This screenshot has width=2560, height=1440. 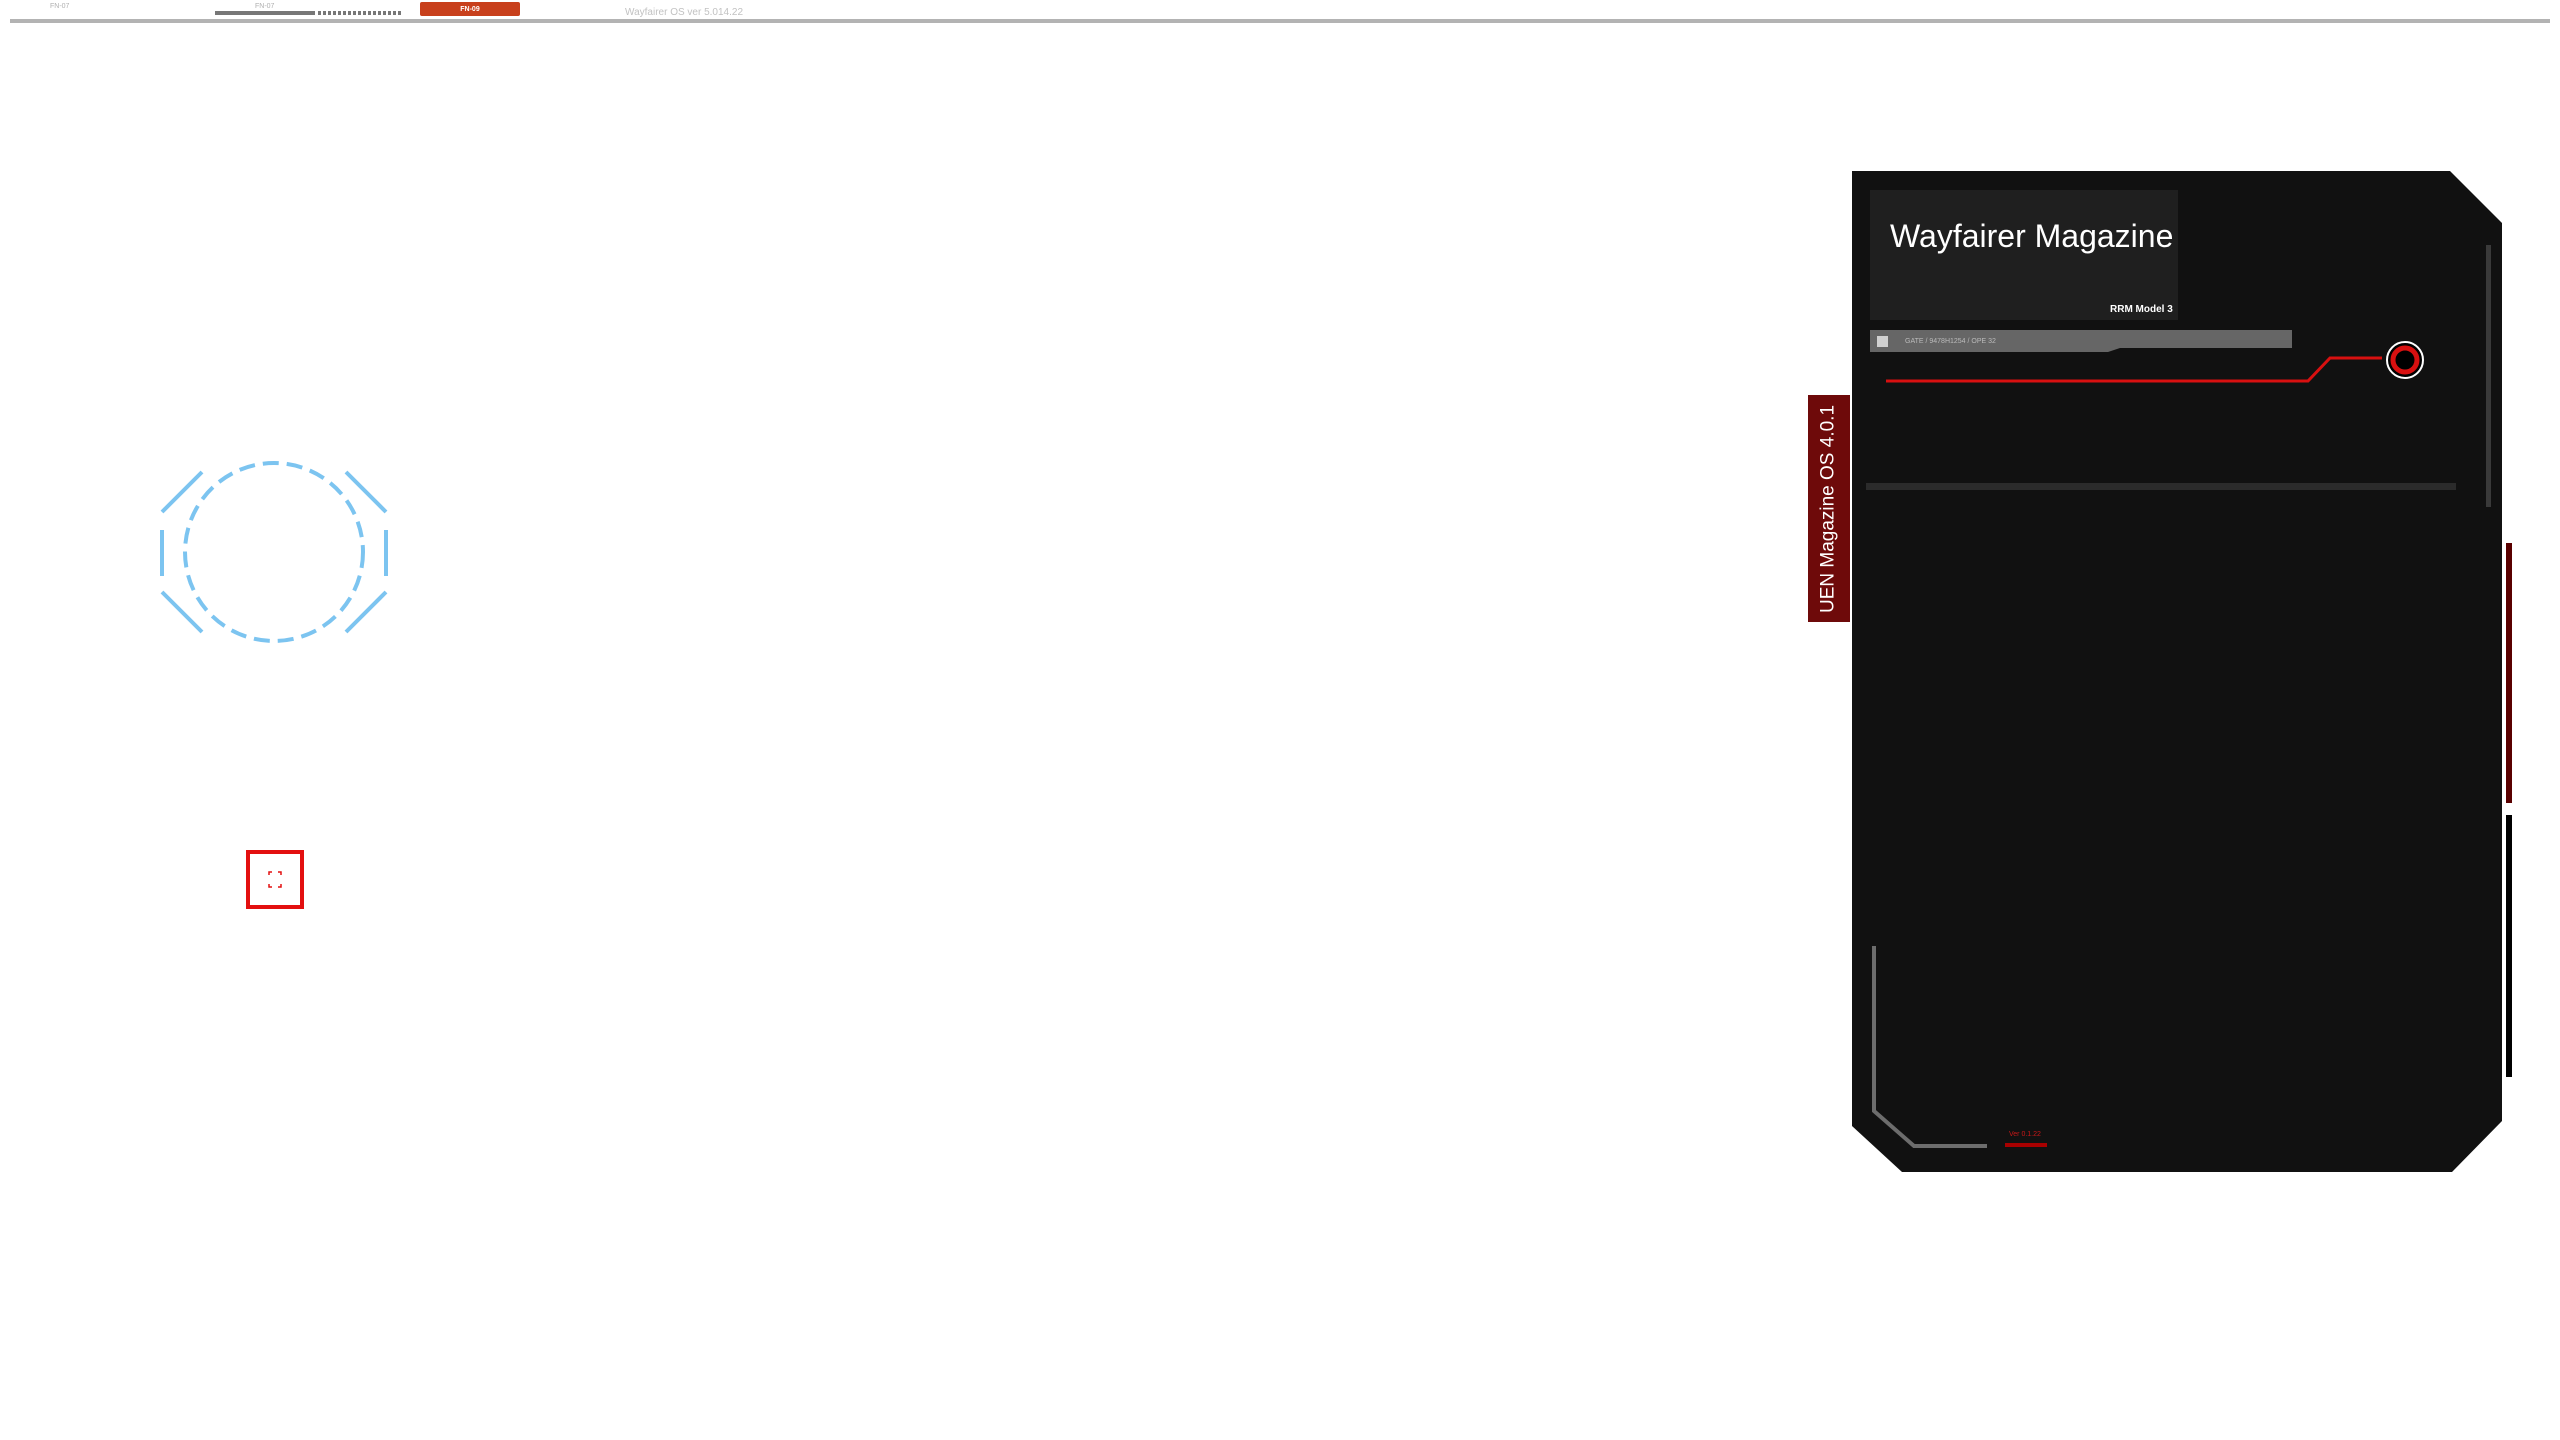 I want to click on tab-fn09-active: FN-09, so click(x=470, y=9).